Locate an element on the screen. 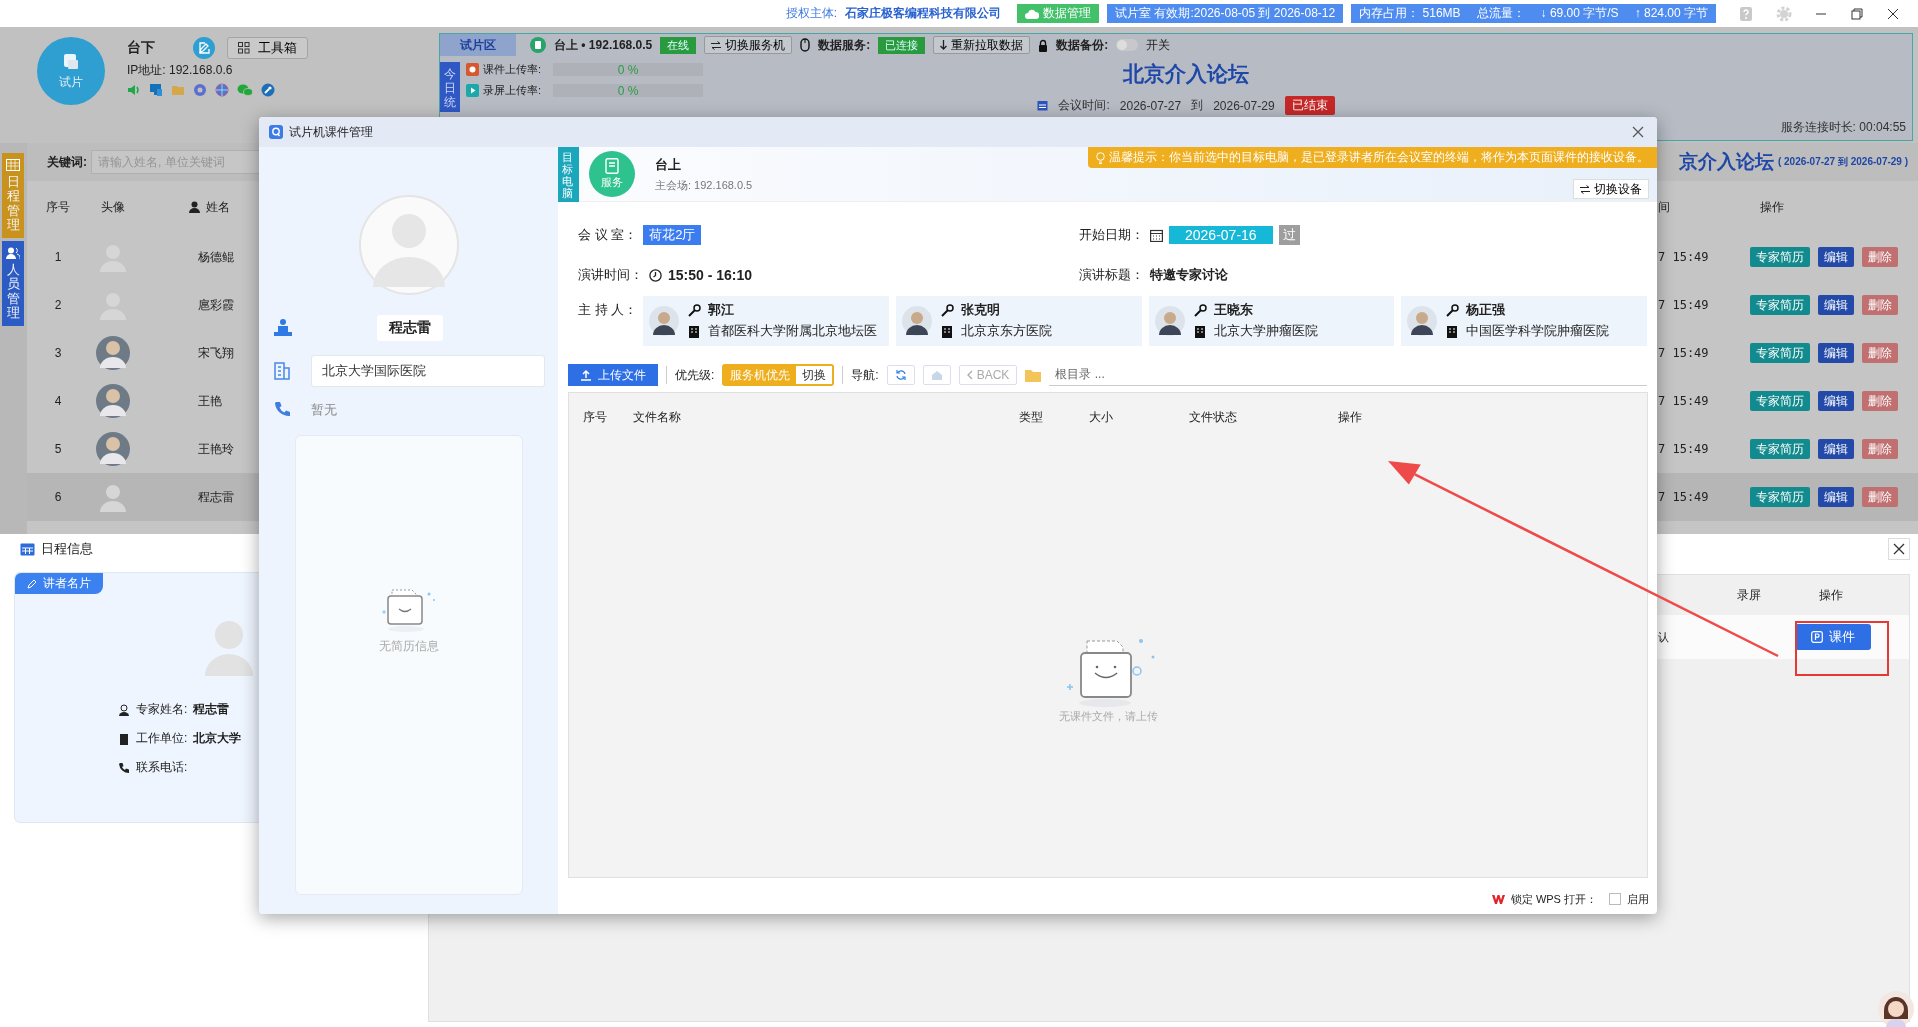 This screenshot has height=1027, width=1918. upload-rate: ↑ 824.00 字节 is located at coordinates (1671, 13).